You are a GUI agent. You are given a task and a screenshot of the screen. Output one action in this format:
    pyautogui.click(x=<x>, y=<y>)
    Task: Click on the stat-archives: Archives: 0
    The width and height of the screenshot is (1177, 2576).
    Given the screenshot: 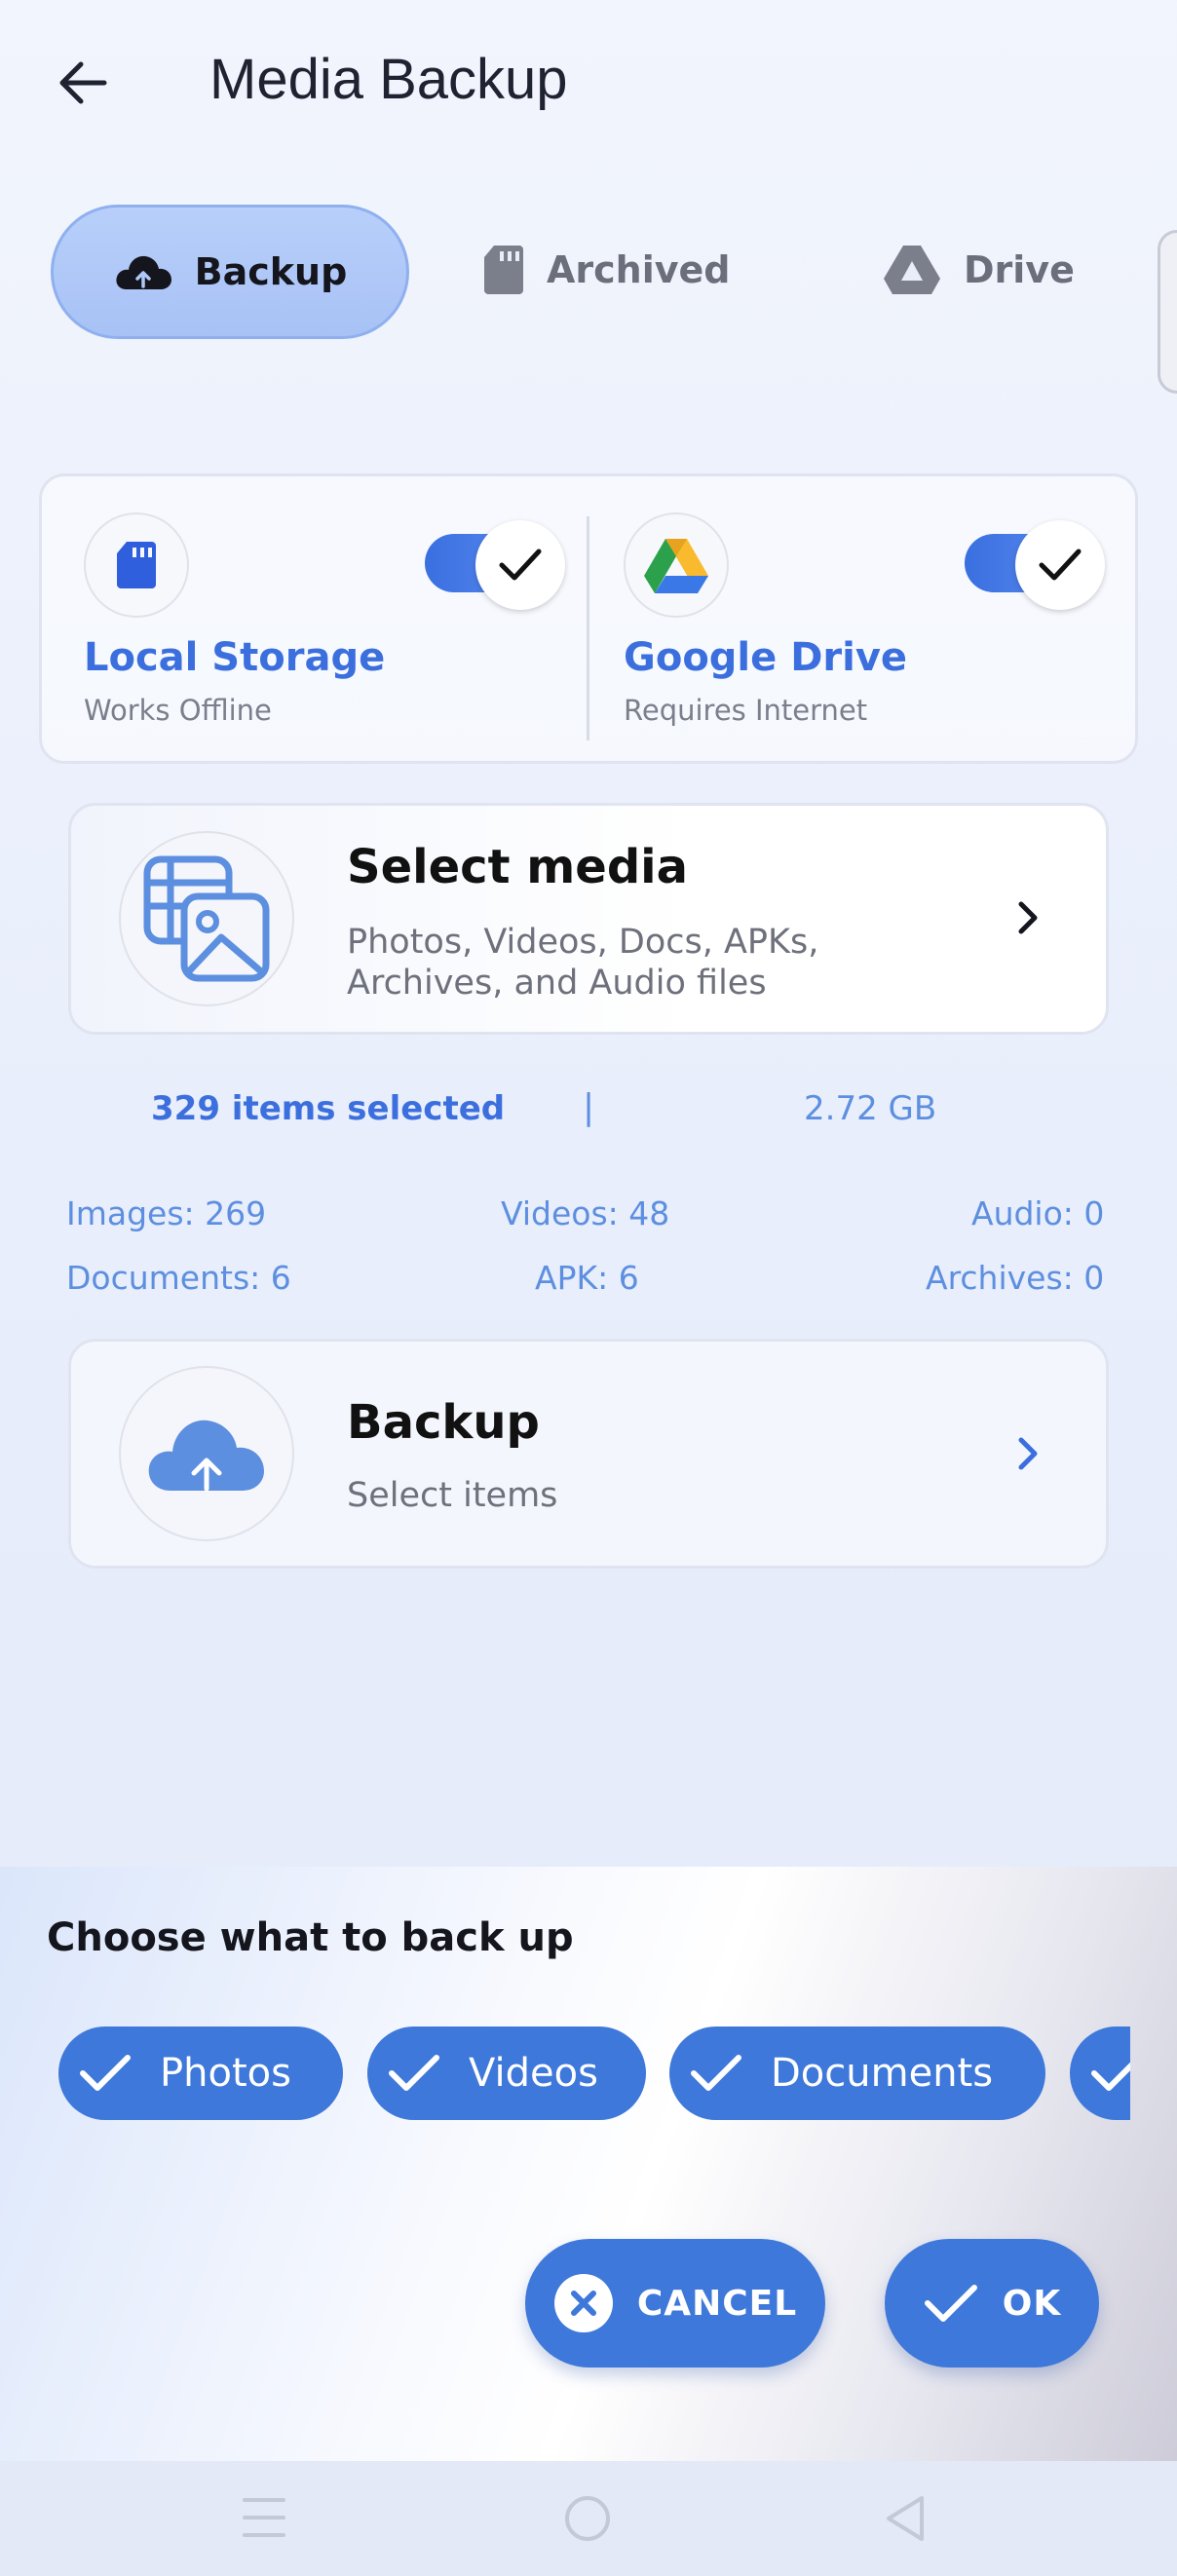 What is the action you would take?
    pyautogui.click(x=1015, y=1278)
    